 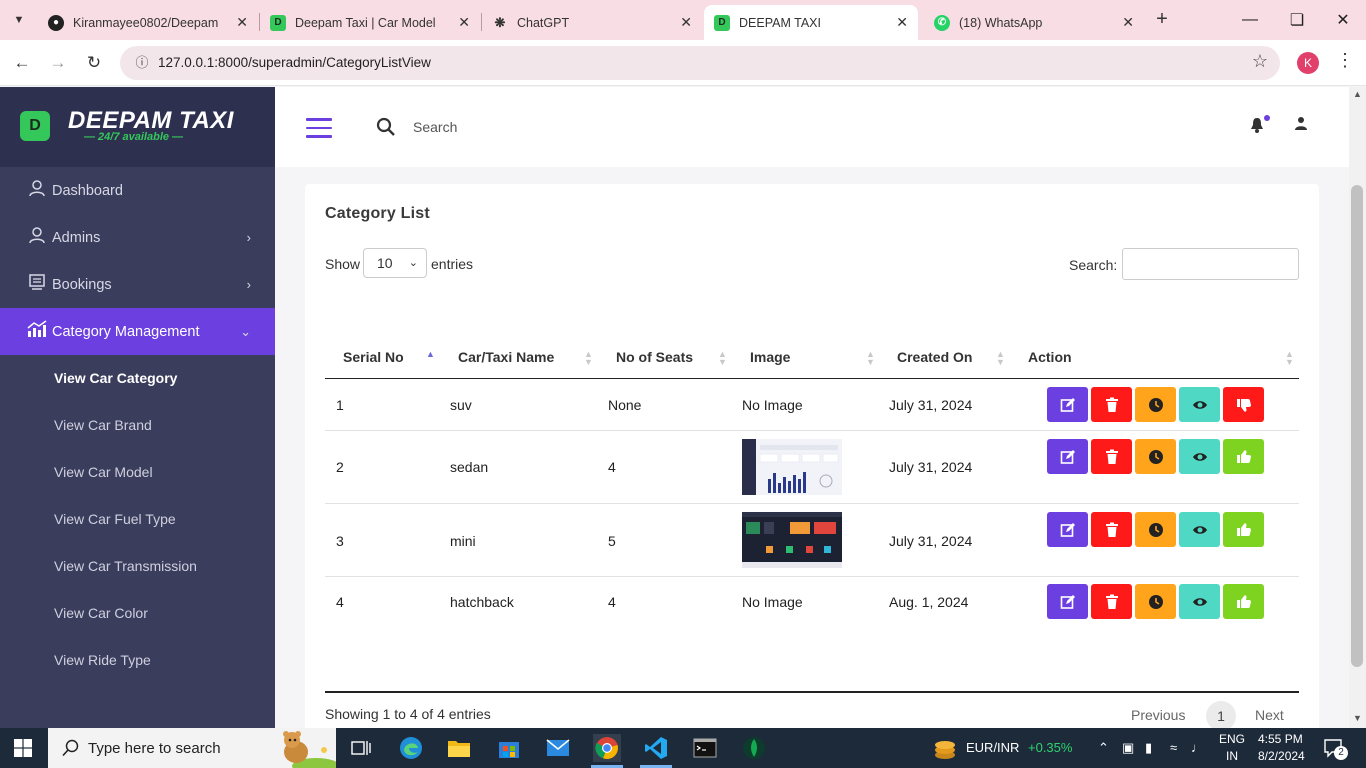 I want to click on forward-arrow-icon: →, so click(x=58, y=63).